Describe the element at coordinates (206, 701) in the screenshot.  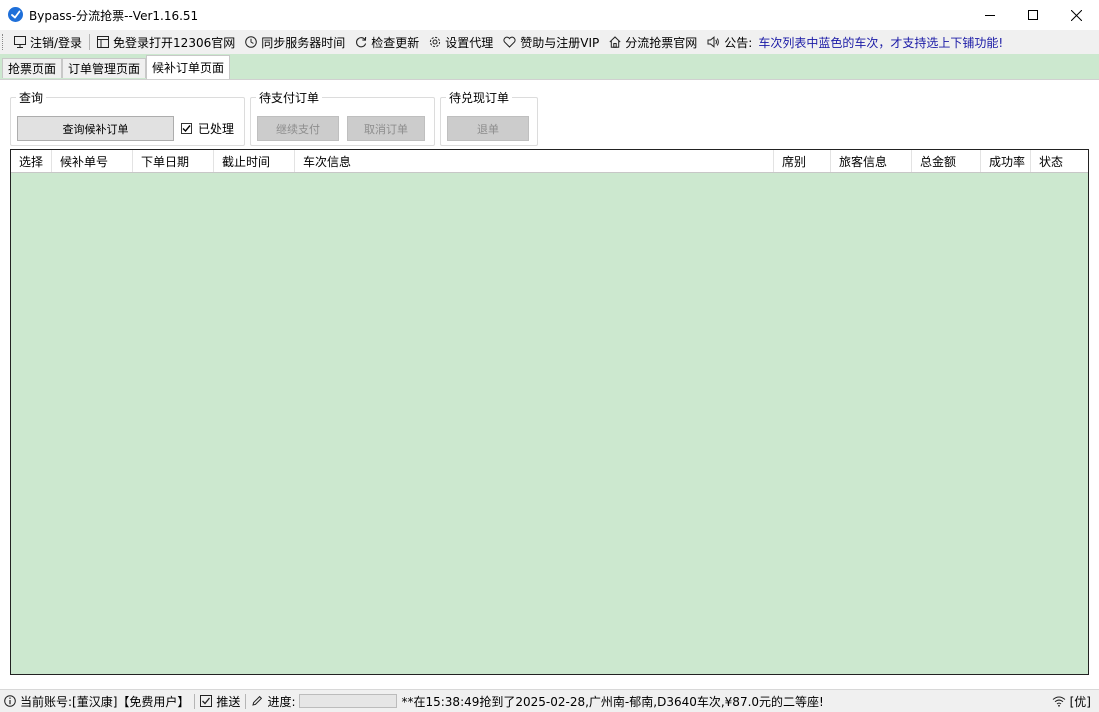
I see `checkbox-checked-icon` at that location.